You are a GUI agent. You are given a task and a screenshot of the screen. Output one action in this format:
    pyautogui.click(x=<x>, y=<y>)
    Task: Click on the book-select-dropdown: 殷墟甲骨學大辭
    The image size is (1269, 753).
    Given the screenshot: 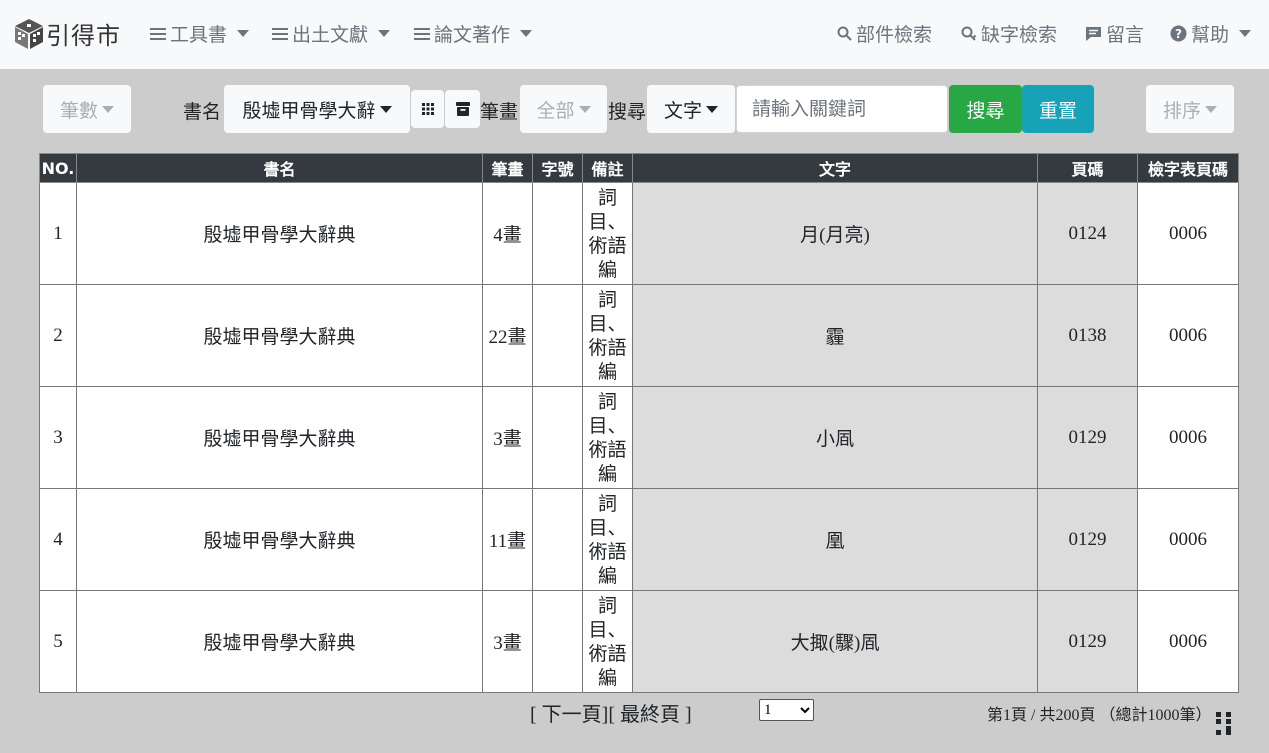 What is the action you would take?
    pyautogui.click(x=317, y=109)
    